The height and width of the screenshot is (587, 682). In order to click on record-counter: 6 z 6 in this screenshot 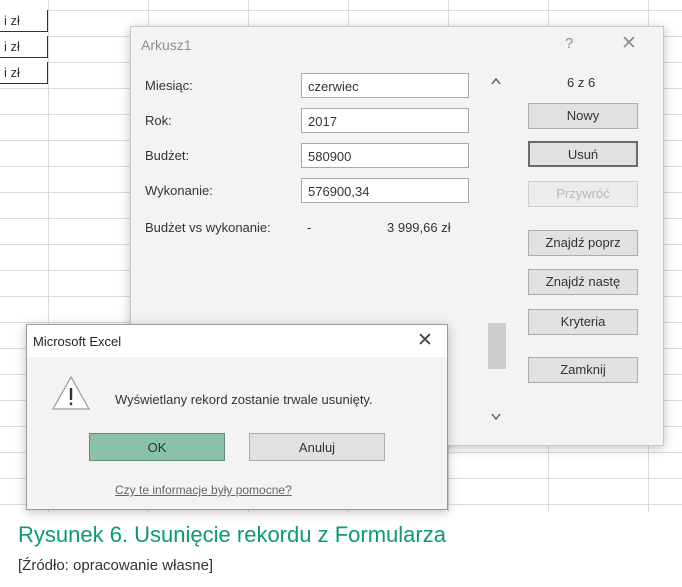, I will do `click(581, 82)`.